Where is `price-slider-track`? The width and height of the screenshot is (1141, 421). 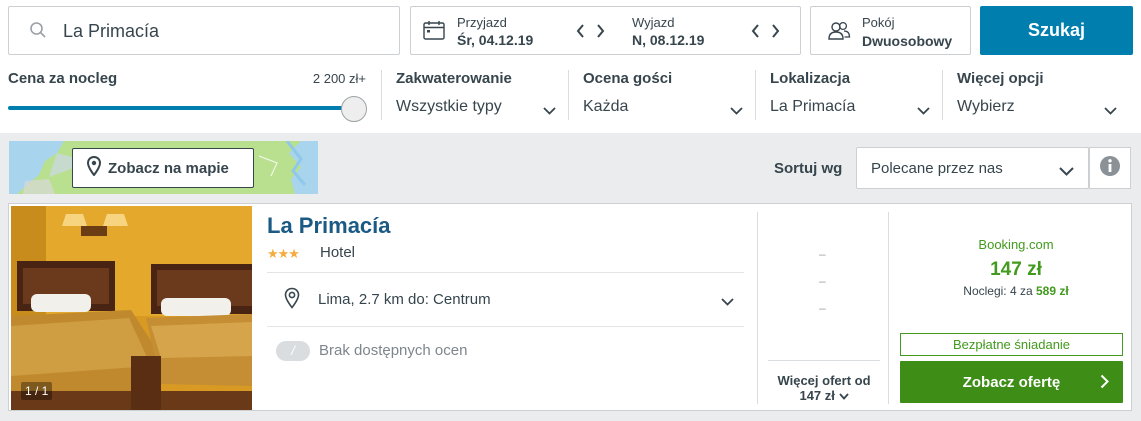 price-slider-track is located at coordinates (183, 108).